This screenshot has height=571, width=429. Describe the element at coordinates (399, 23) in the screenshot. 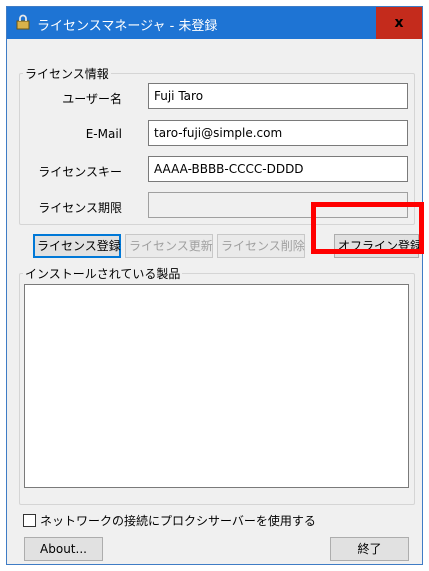

I see `close-button: x` at that location.